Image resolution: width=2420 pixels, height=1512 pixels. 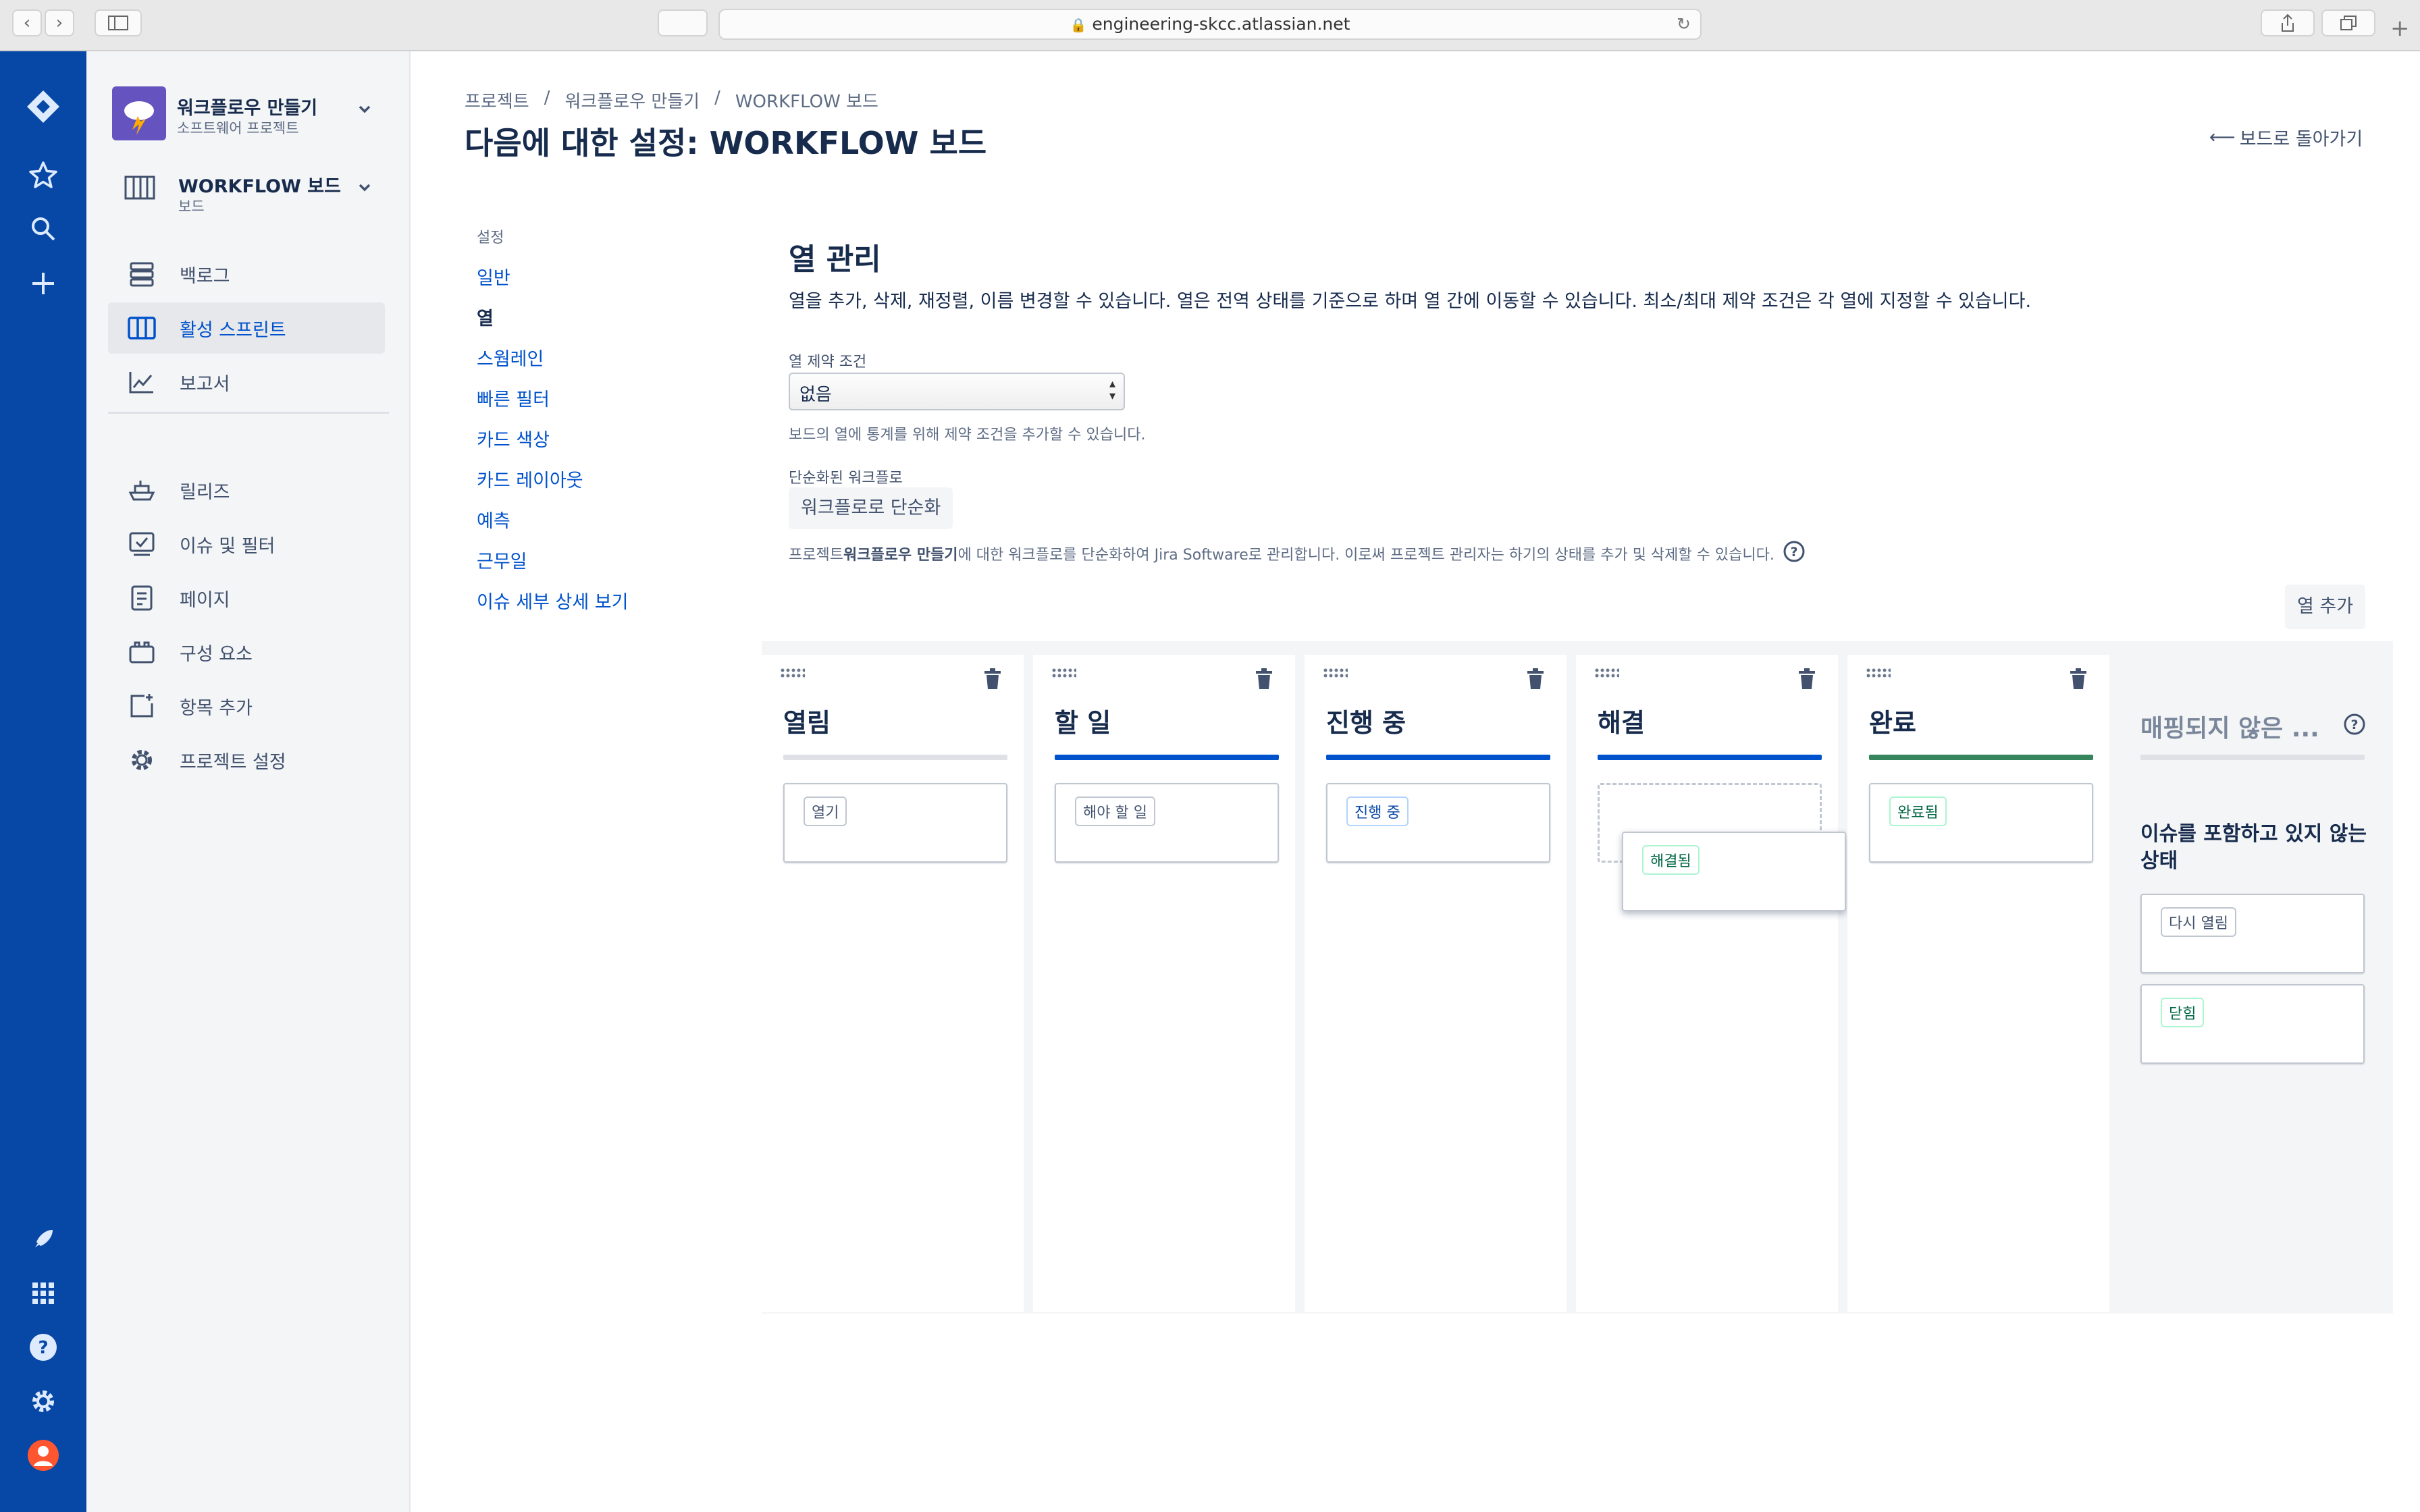 What do you see at coordinates (2253, 847) in the screenshot?
I see `unmapped-subtitle: 이슈를 포함하고 있지 않는 상태` at bounding box center [2253, 847].